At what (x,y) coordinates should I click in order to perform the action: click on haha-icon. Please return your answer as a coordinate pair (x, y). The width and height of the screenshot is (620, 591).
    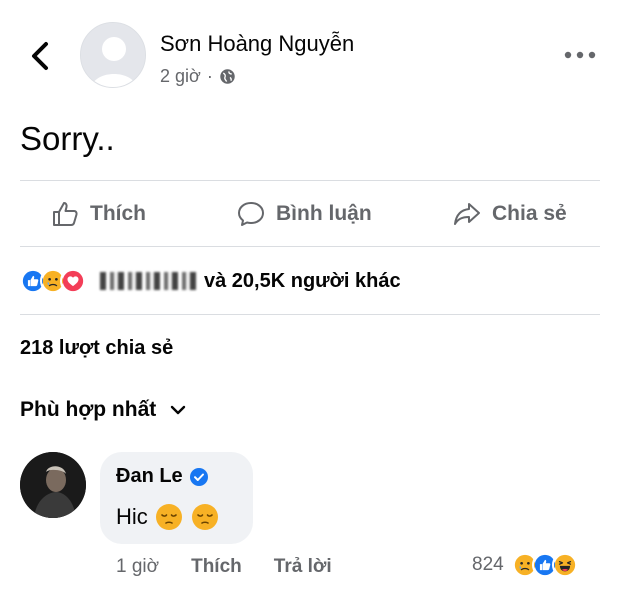
    Looking at the image, I should click on (564, 565).